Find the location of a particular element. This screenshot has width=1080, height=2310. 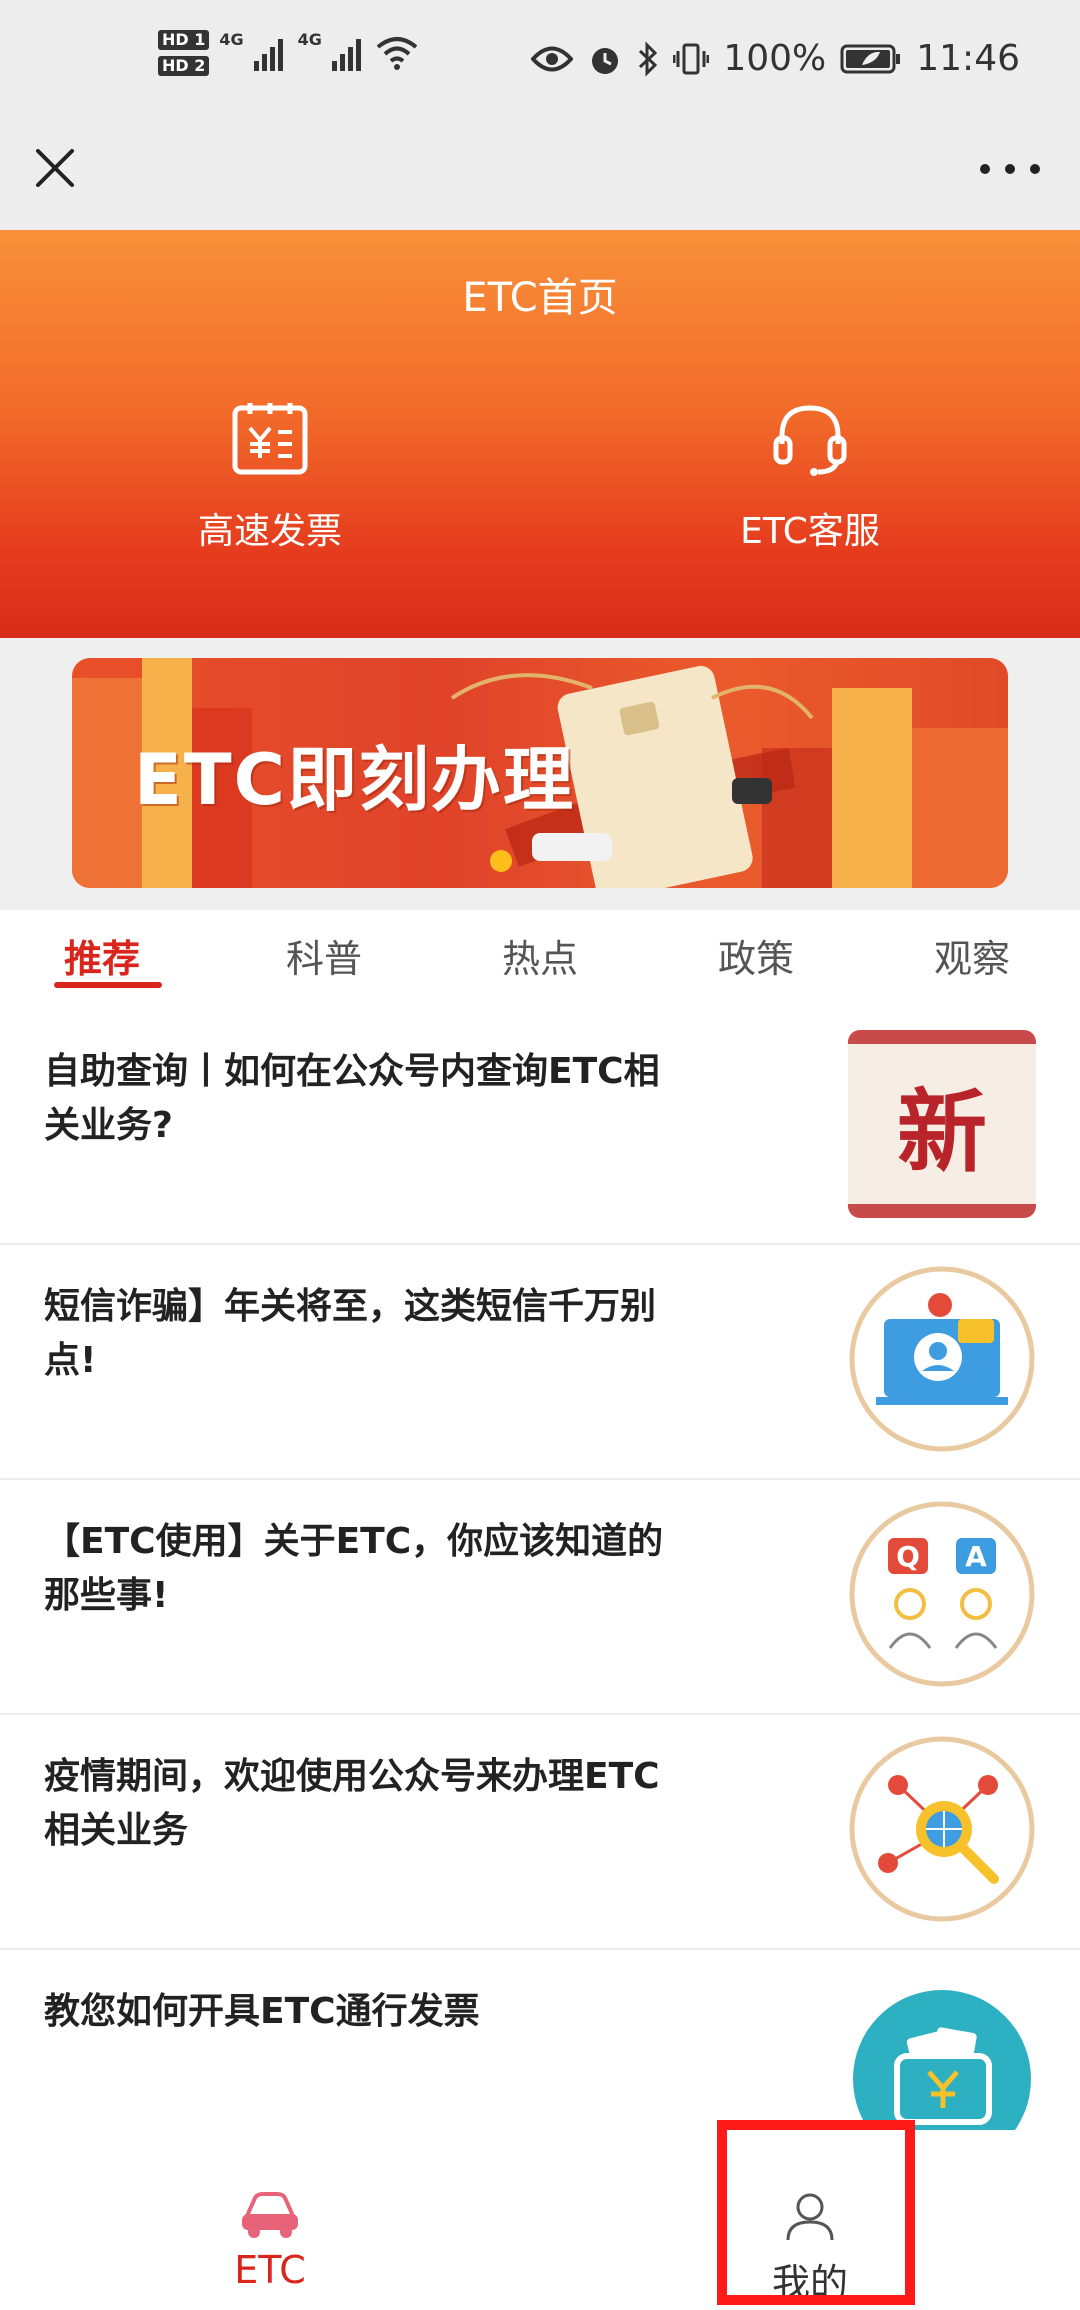

more-menu-button is located at coordinates (1010, 169).